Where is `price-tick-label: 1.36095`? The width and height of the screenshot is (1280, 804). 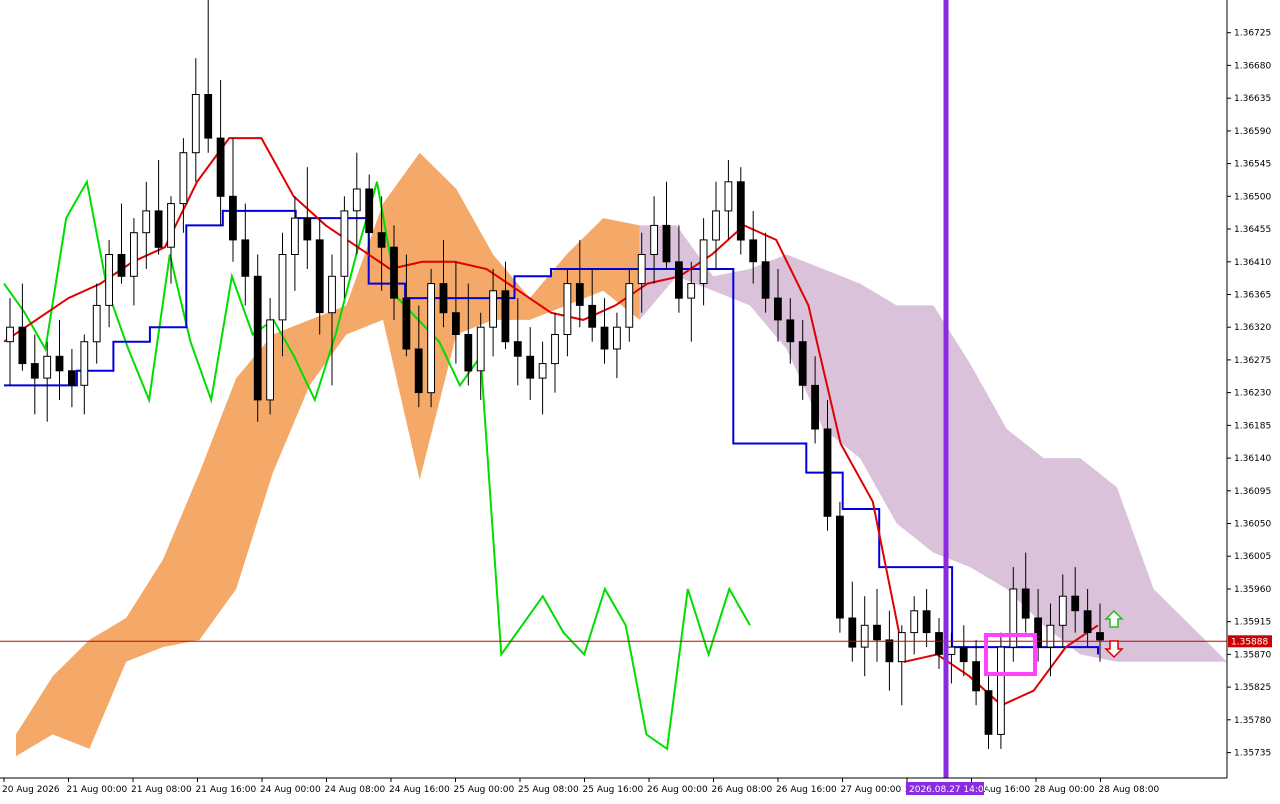
price-tick-label: 1.36095 is located at coordinates (1252, 492).